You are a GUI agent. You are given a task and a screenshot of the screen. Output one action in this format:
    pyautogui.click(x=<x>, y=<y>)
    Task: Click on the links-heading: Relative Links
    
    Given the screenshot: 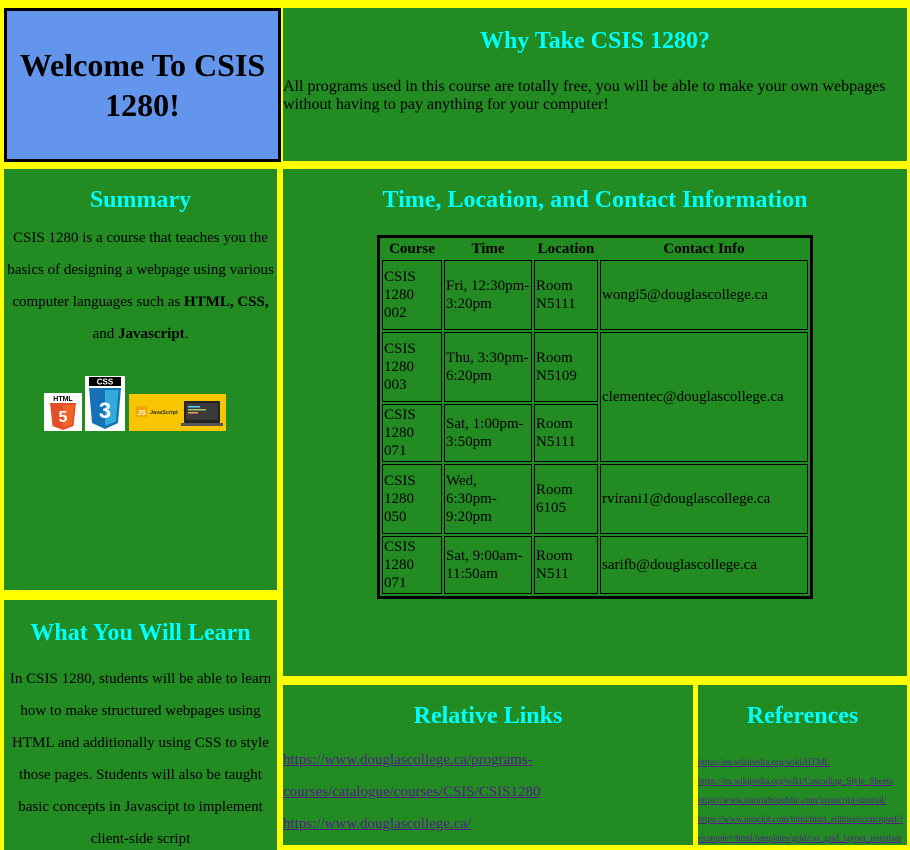 What is the action you would take?
    pyautogui.click(x=488, y=716)
    